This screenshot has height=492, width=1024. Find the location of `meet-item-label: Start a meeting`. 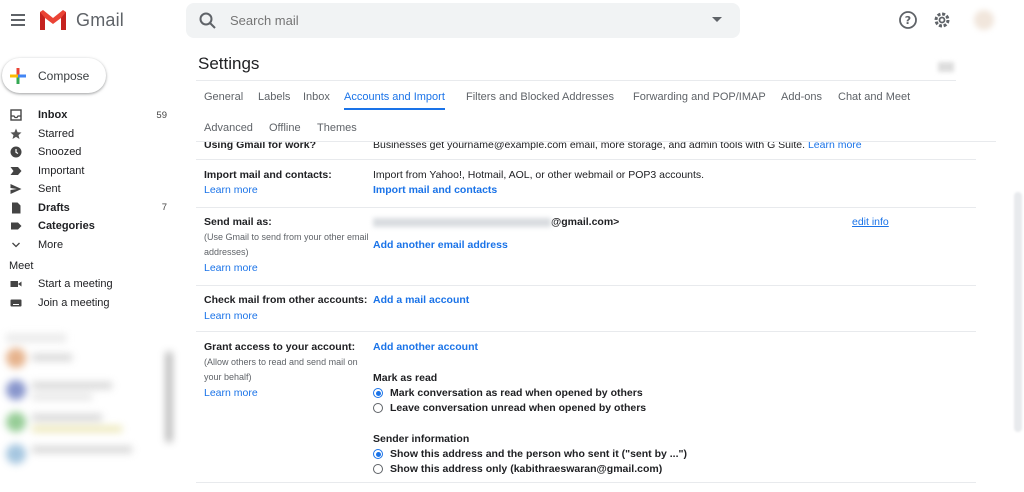

meet-item-label: Start a meeting is located at coordinates (75, 284).